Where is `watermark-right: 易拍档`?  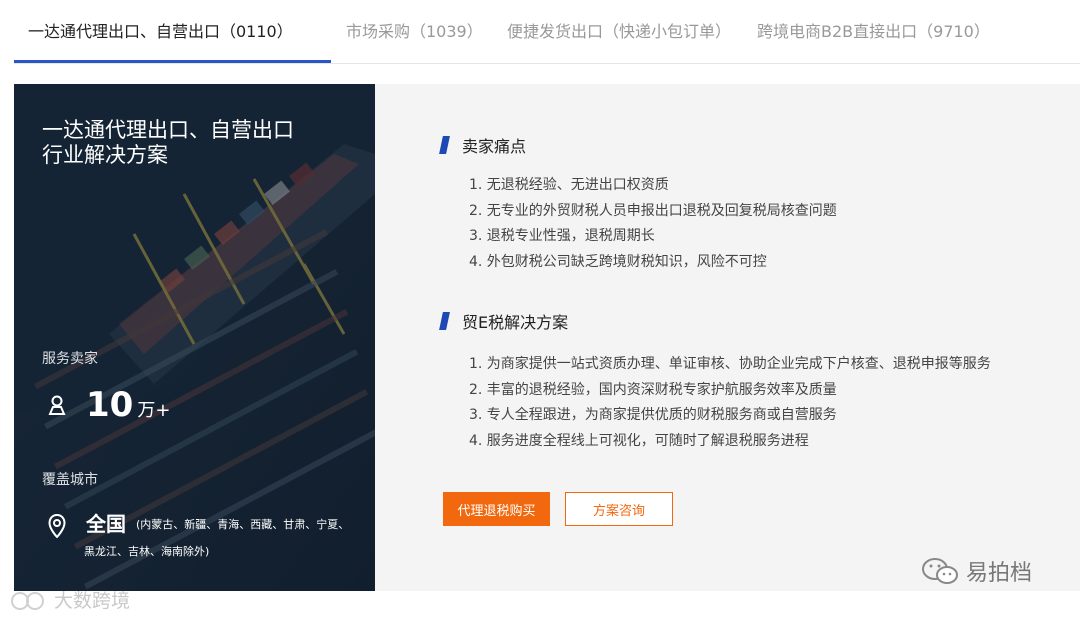 watermark-right: 易拍档 is located at coordinates (976, 571).